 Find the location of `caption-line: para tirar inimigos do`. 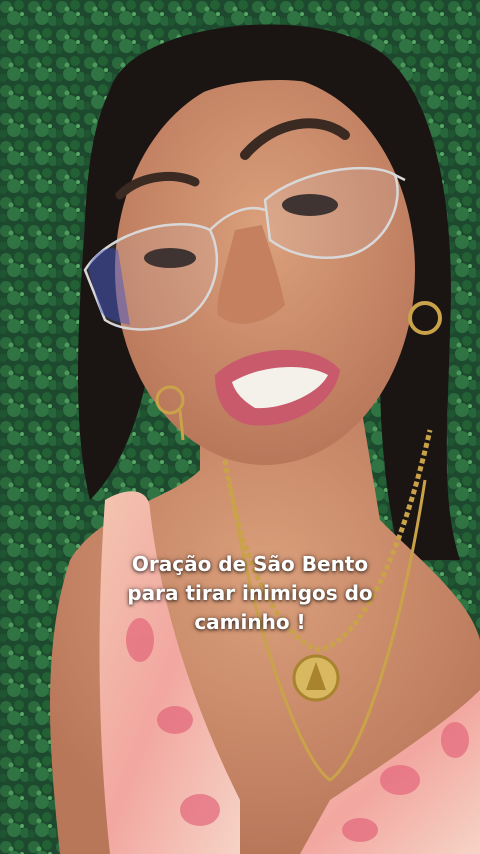

caption-line: para tirar inimigos do is located at coordinates (250, 593).